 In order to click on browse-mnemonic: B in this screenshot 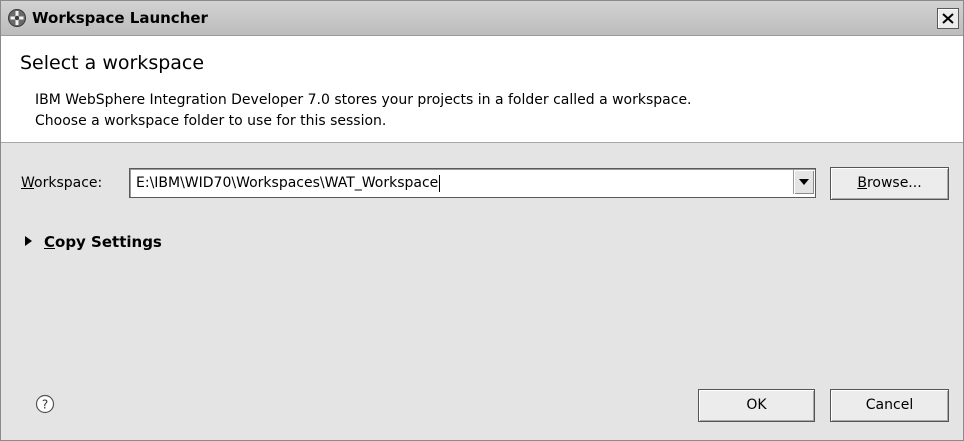, I will do `click(862, 183)`.